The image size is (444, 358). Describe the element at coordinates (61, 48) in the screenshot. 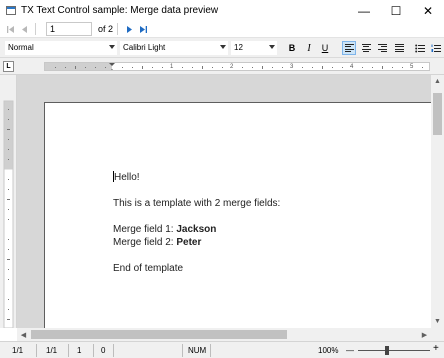

I see `style-select: Normal` at that location.